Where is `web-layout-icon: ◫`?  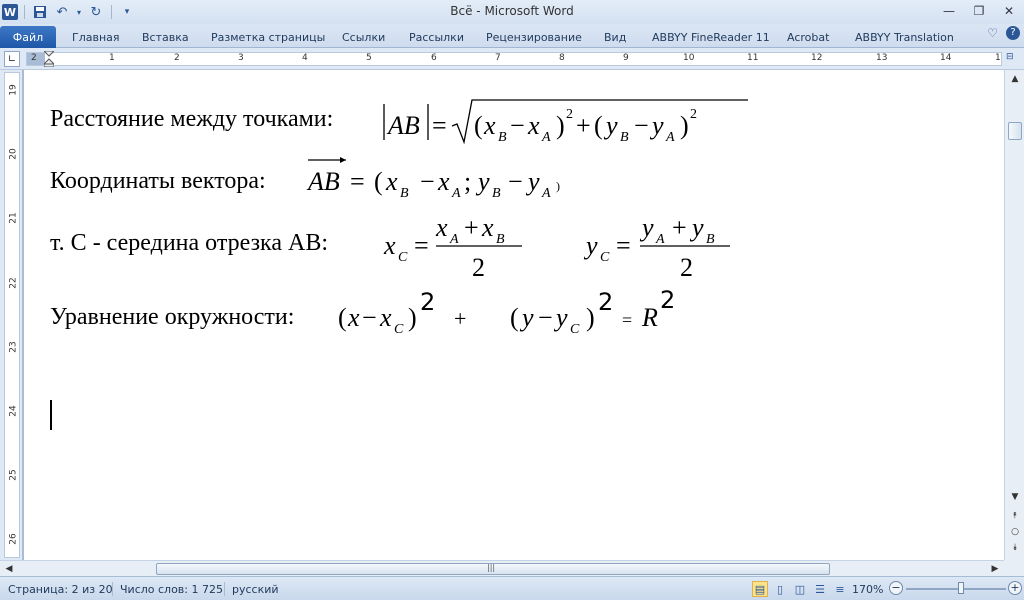 web-layout-icon: ◫ is located at coordinates (800, 589).